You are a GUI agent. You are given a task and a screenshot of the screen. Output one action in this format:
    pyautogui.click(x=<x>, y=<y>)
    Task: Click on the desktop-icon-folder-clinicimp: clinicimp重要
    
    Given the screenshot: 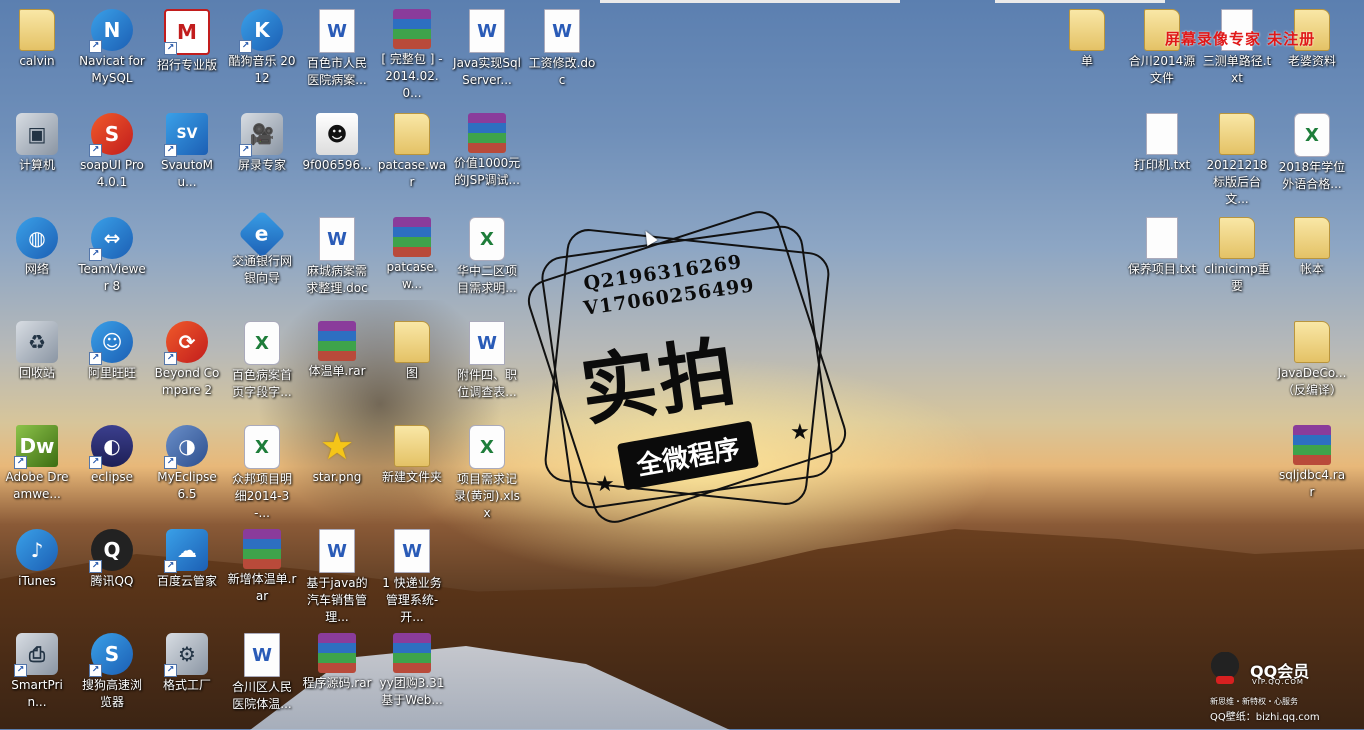 What is the action you would take?
    pyautogui.click(x=1237, y=254)
    